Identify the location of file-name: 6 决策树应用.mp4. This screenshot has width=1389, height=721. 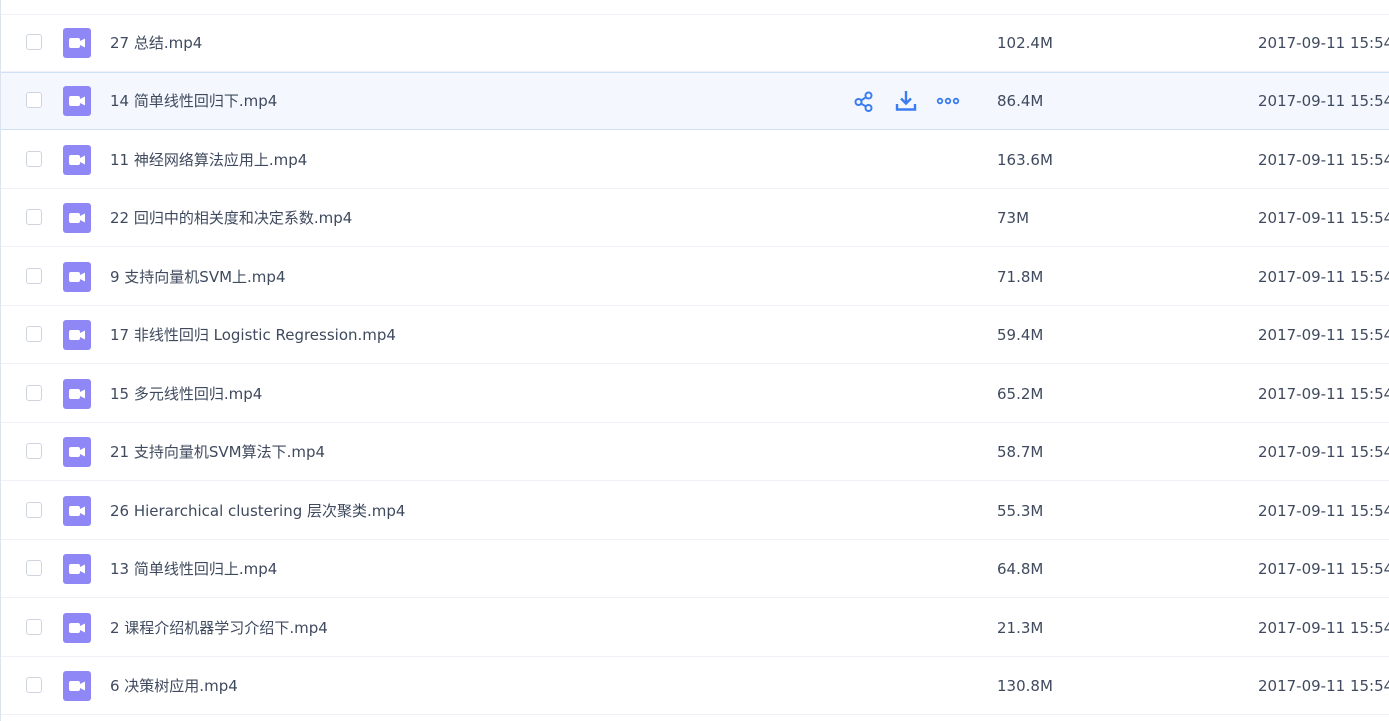
(174, 686).